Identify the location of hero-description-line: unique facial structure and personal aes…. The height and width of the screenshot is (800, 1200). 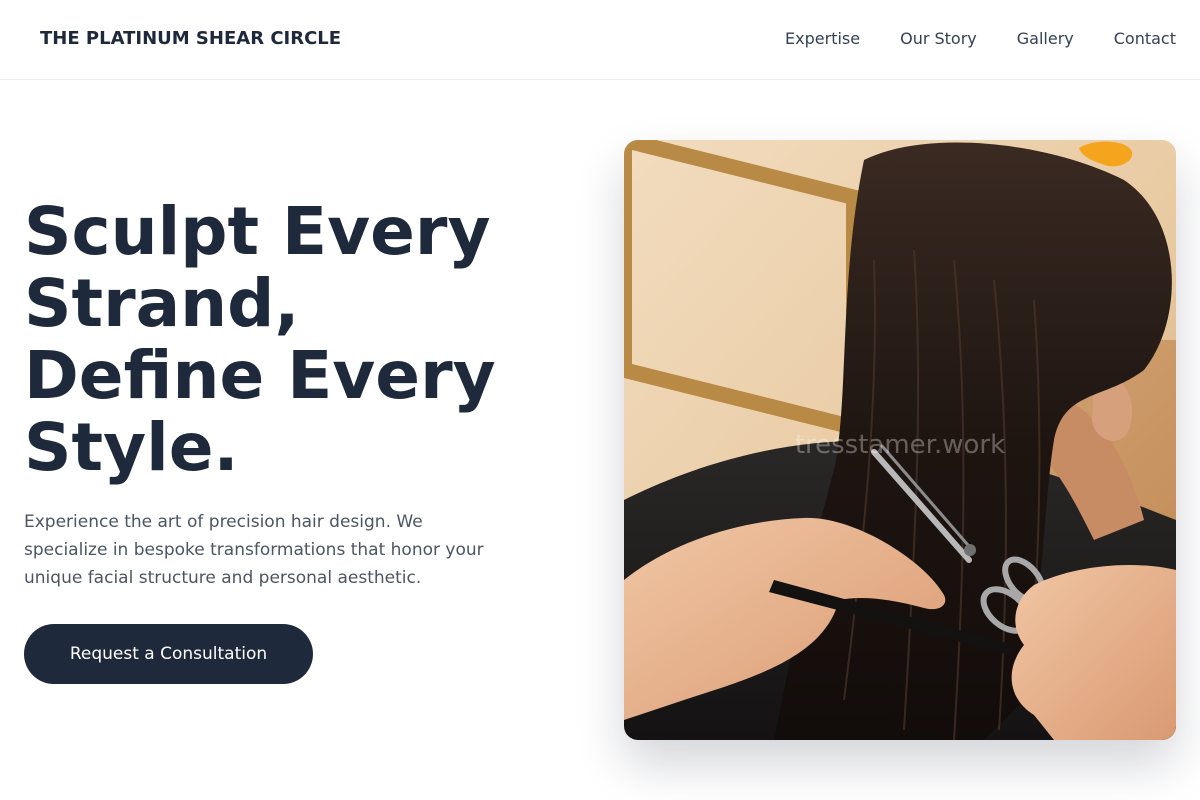
(223, 578).